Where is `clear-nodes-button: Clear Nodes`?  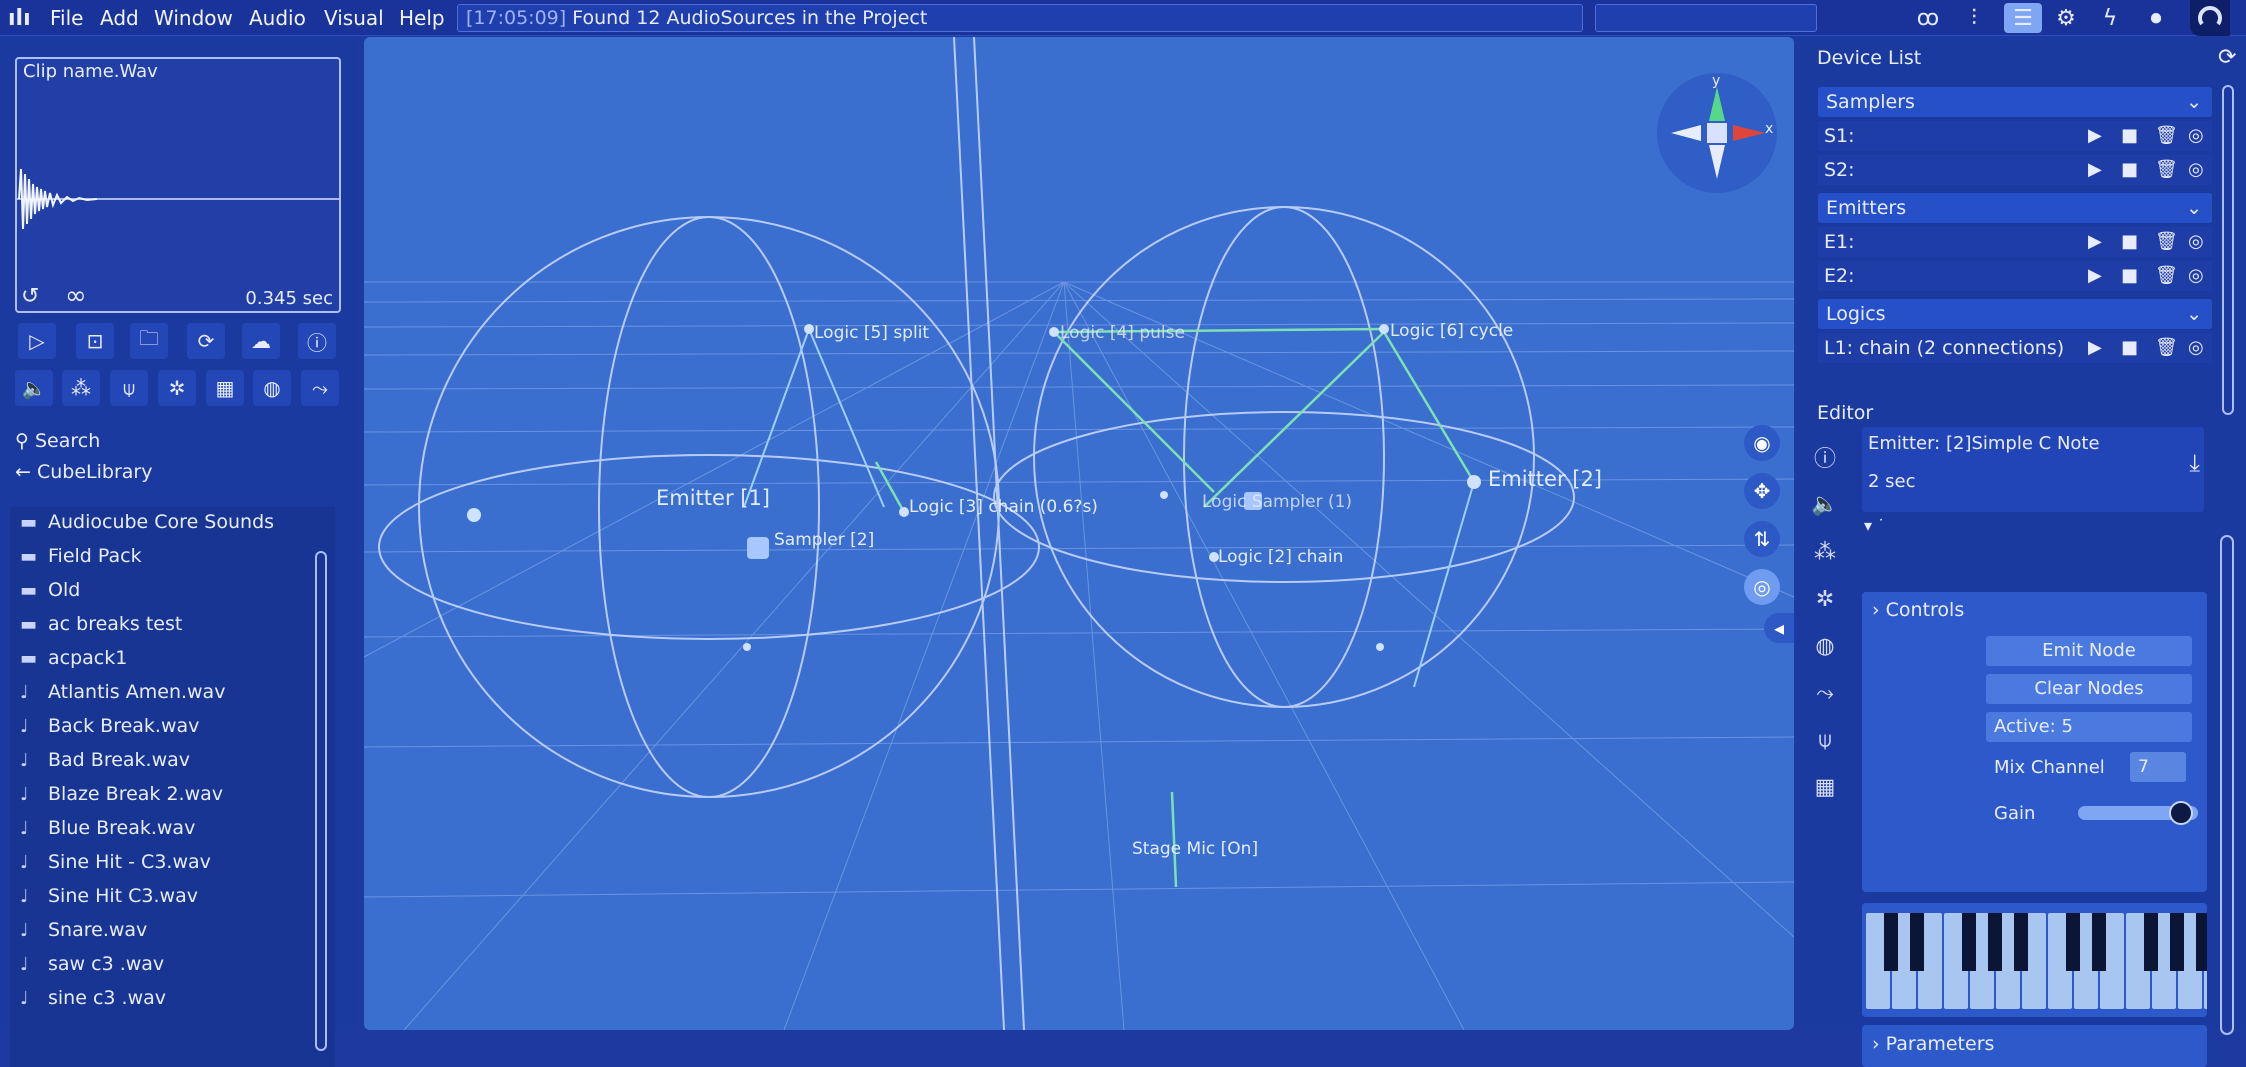
clear-nodes-button: Clear Nodes is located at coordinates (2089, 689).